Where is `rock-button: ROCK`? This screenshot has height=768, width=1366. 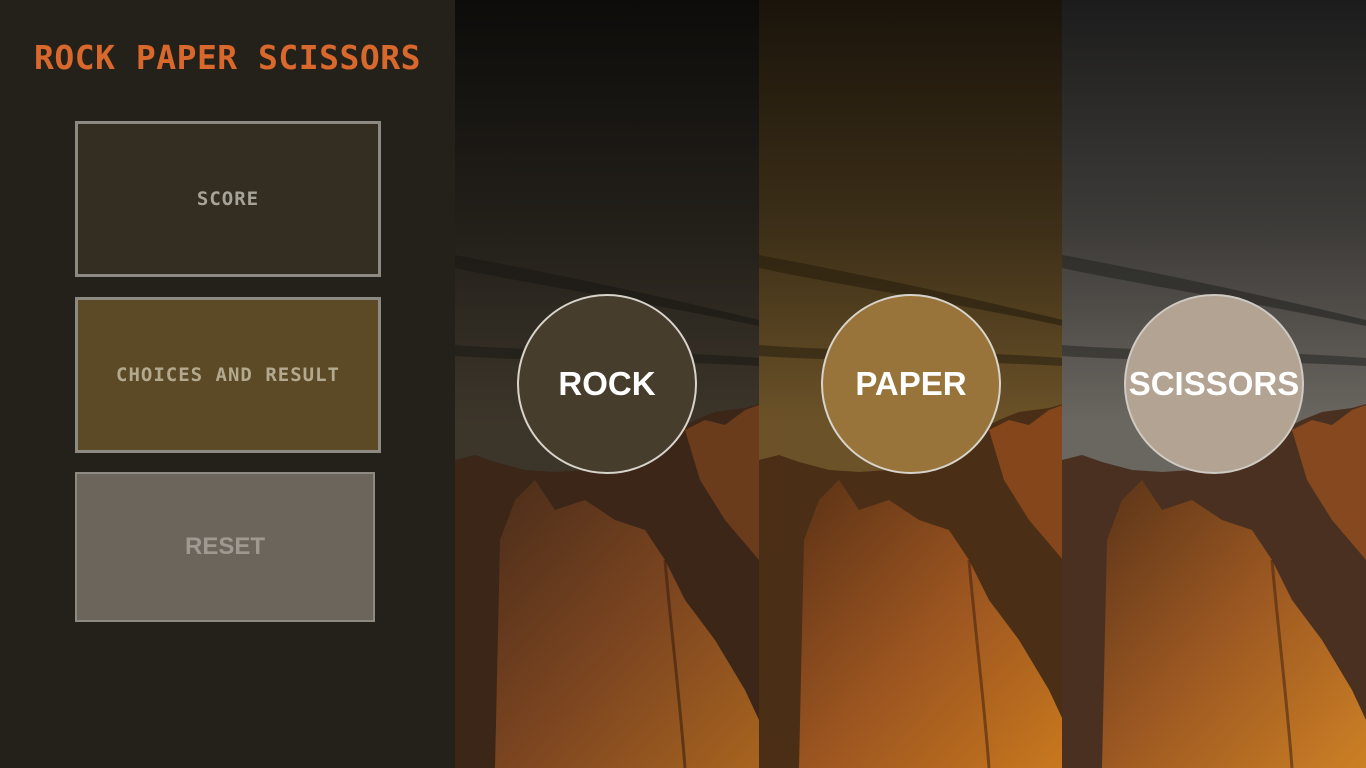
rock-button: ROCK is located at coordinates (607, 384).